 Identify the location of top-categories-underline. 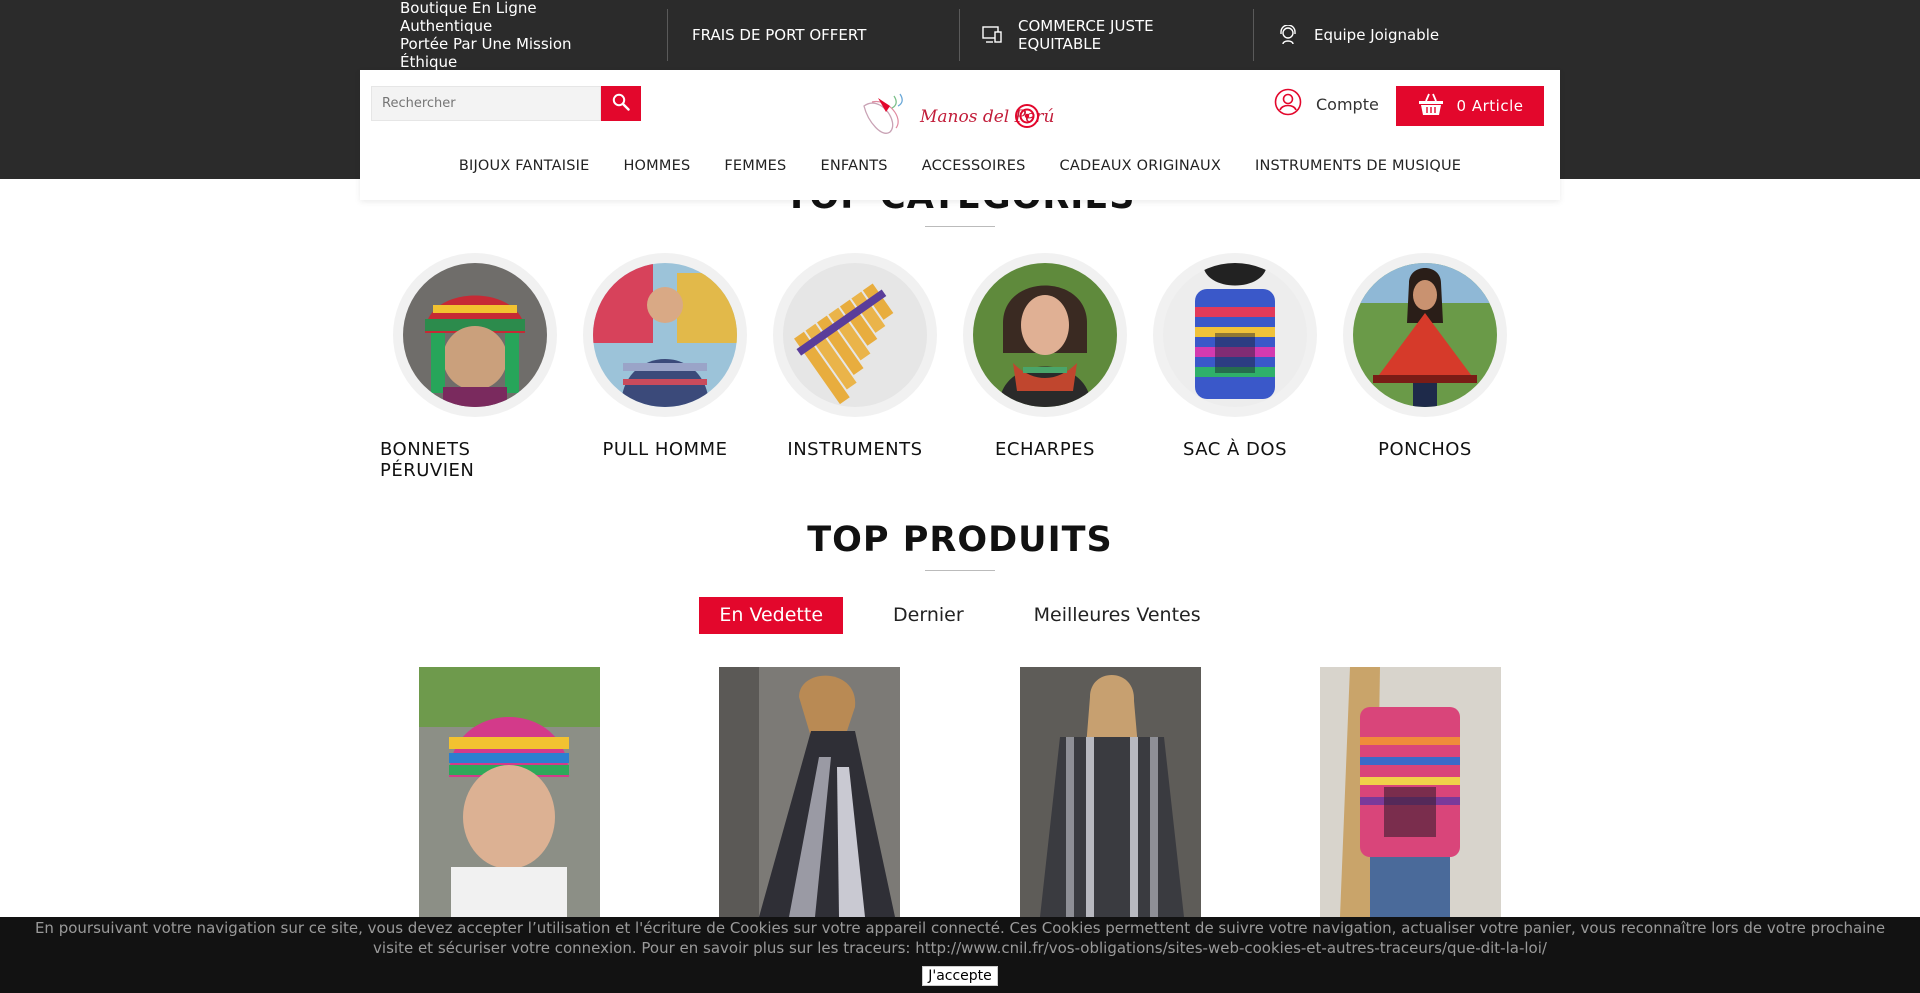
(960, 226).